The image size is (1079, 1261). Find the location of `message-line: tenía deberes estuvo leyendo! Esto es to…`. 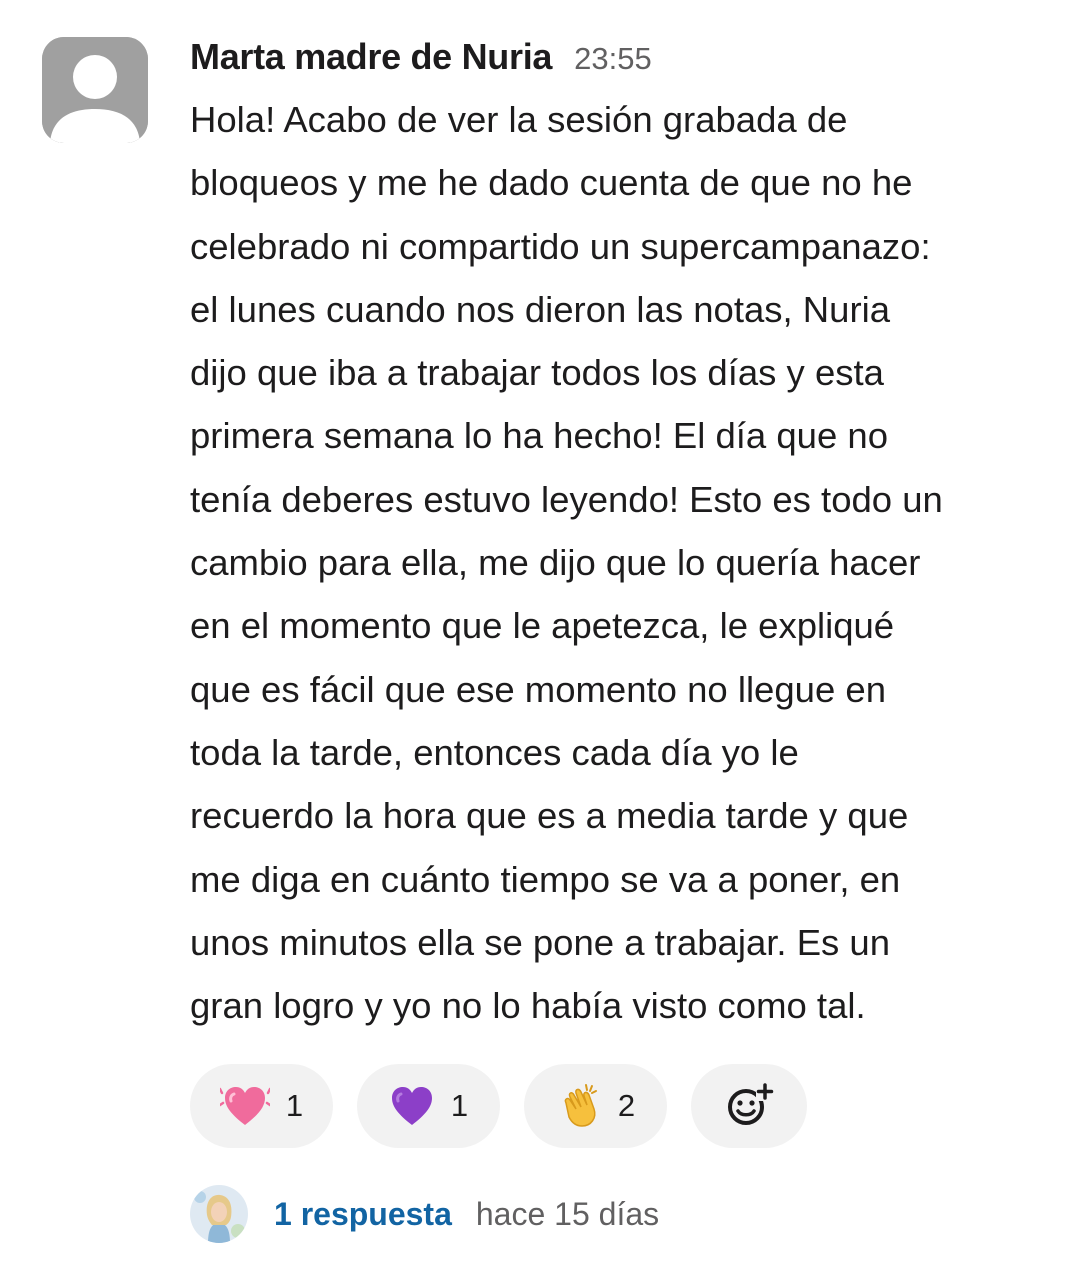

message-line: tenía deberes estuvo leyendo! Esto es to… is located at coordinates (566, 499).